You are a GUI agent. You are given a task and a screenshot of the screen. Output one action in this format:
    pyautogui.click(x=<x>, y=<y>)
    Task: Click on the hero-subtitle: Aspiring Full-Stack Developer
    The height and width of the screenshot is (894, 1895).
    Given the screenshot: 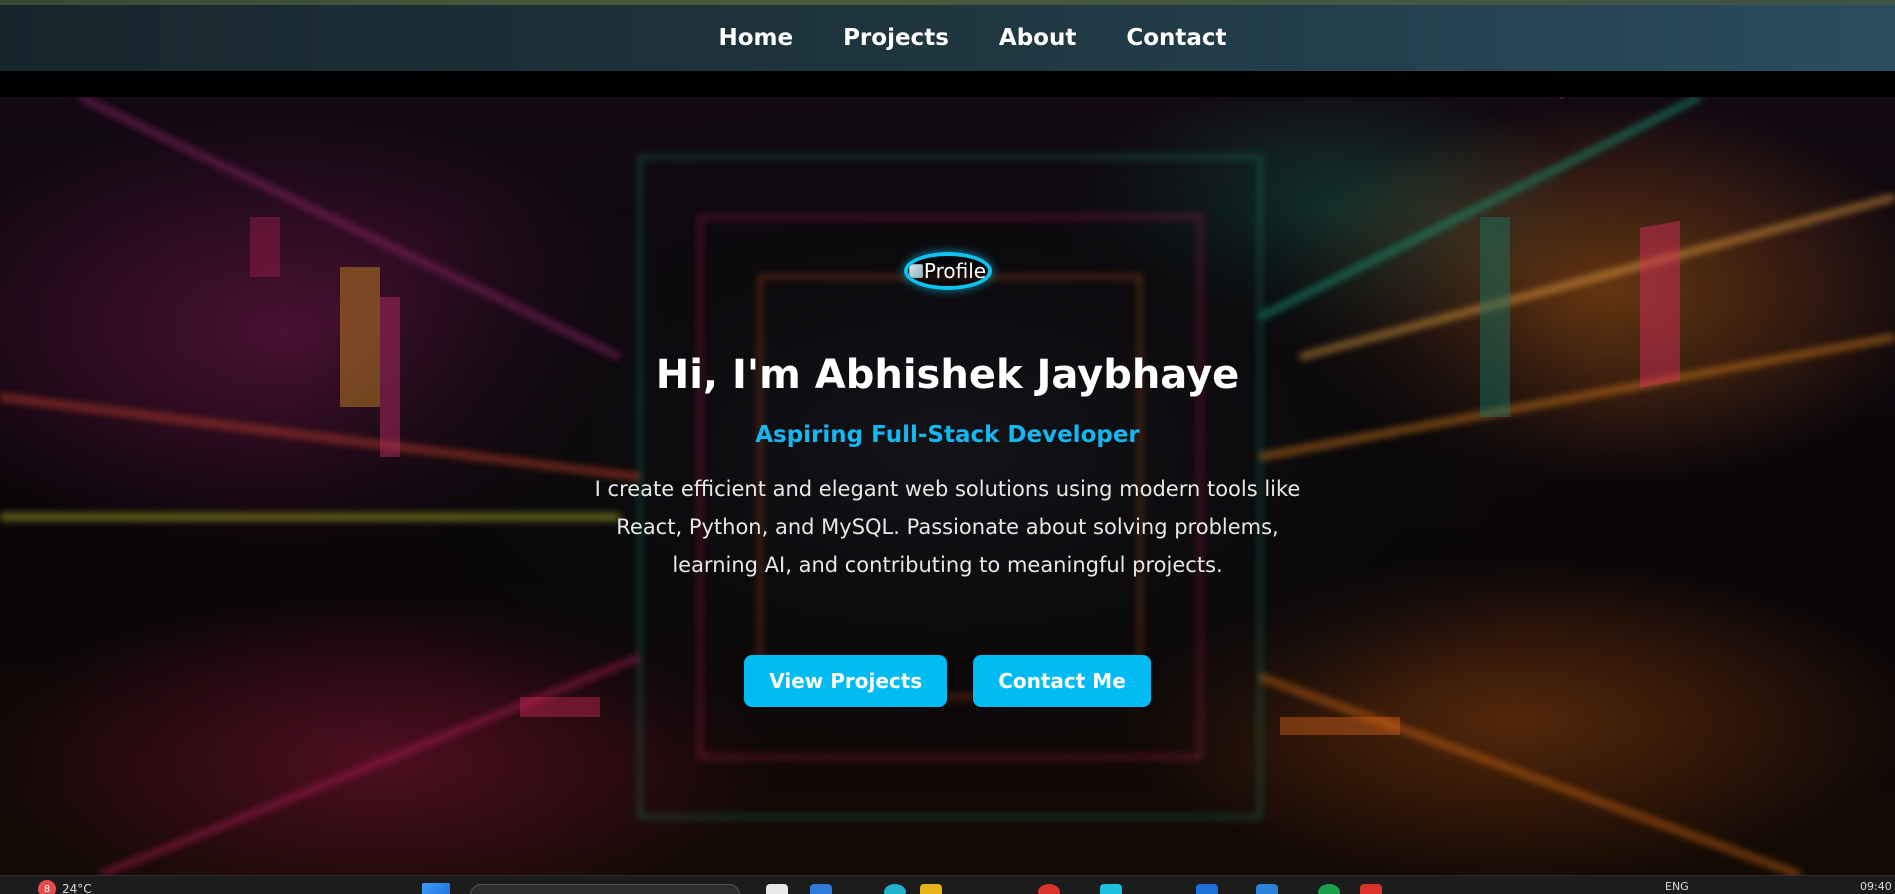 What is the action you would take?
    pyautogui.click(x=947, y=435)
    